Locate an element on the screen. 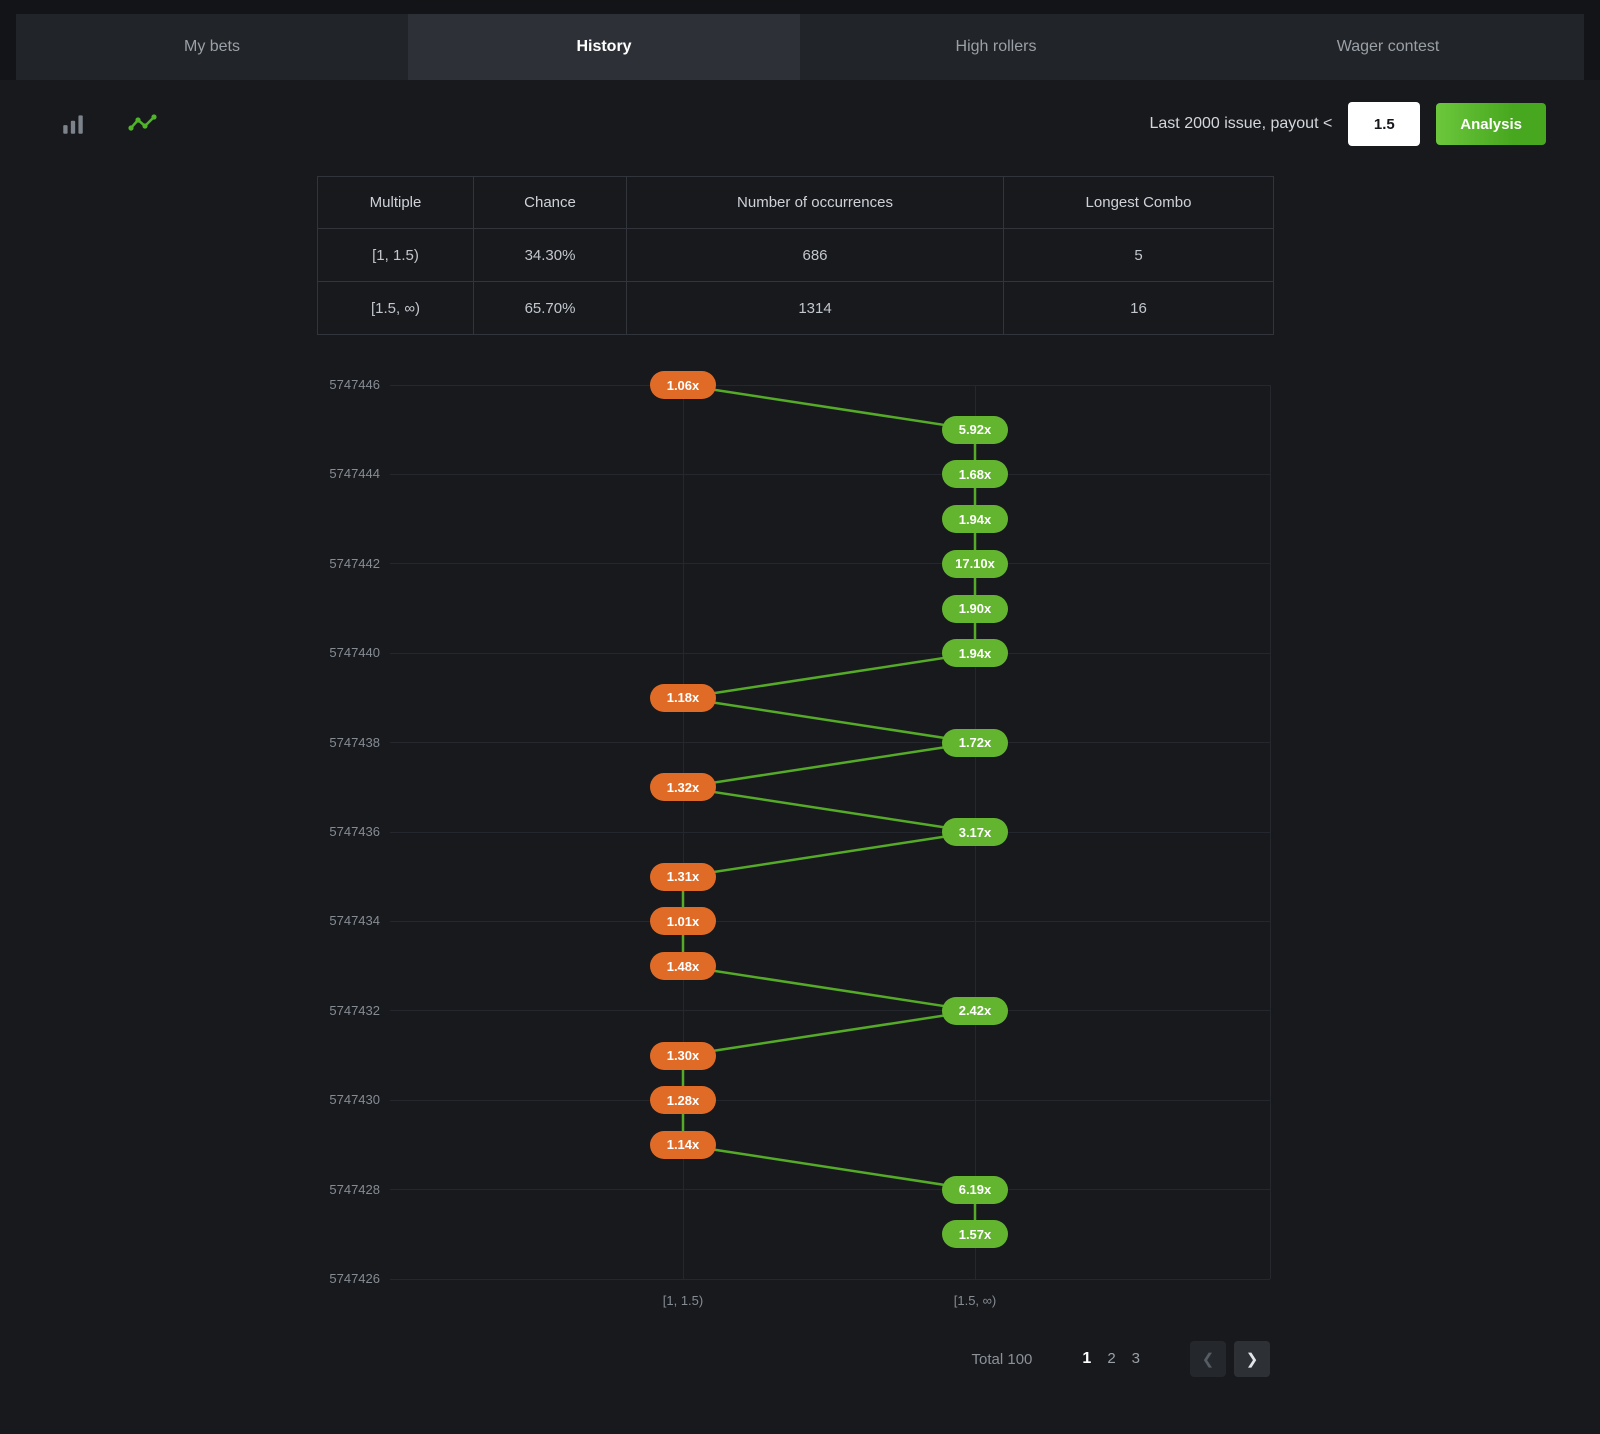 Image resolution: width=1600 pixels, height=1434 pixels. payout-input is located at coordinates (1384, 124).